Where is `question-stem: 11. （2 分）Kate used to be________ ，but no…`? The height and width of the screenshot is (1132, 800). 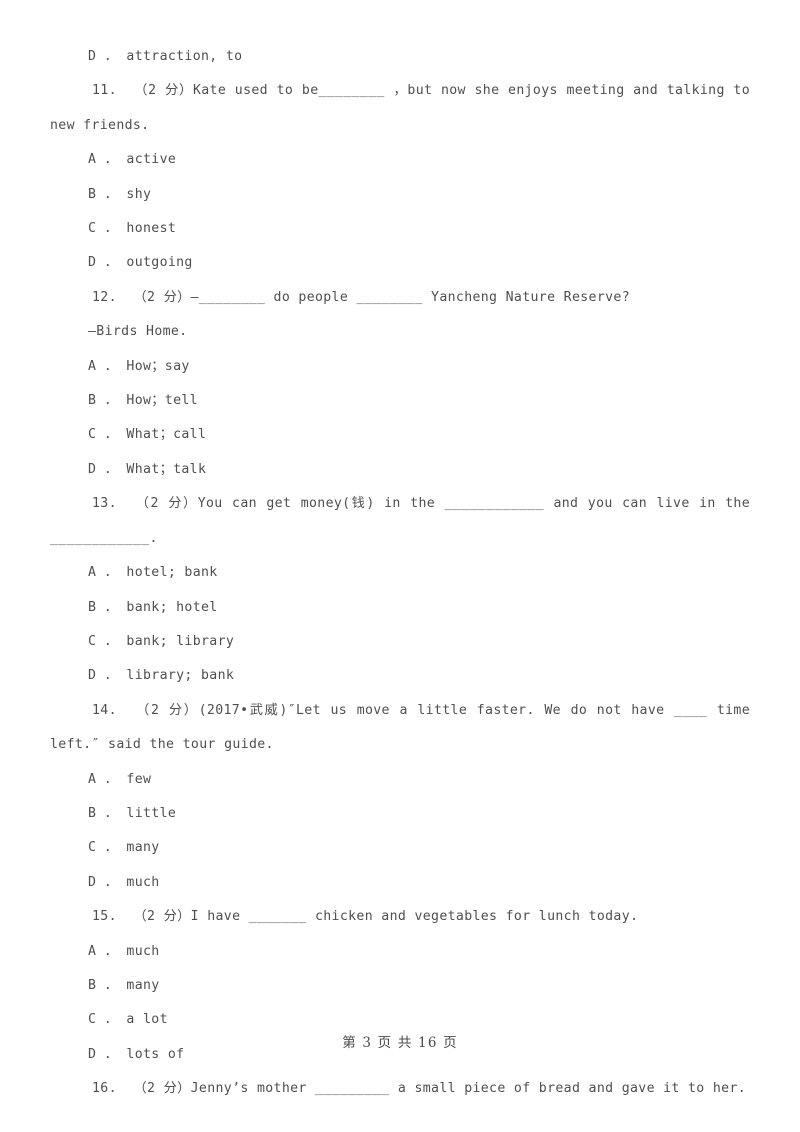 question-stem: 11. （2 分）Kate used to be________ ，but no… is located at coordinates (404, 108).